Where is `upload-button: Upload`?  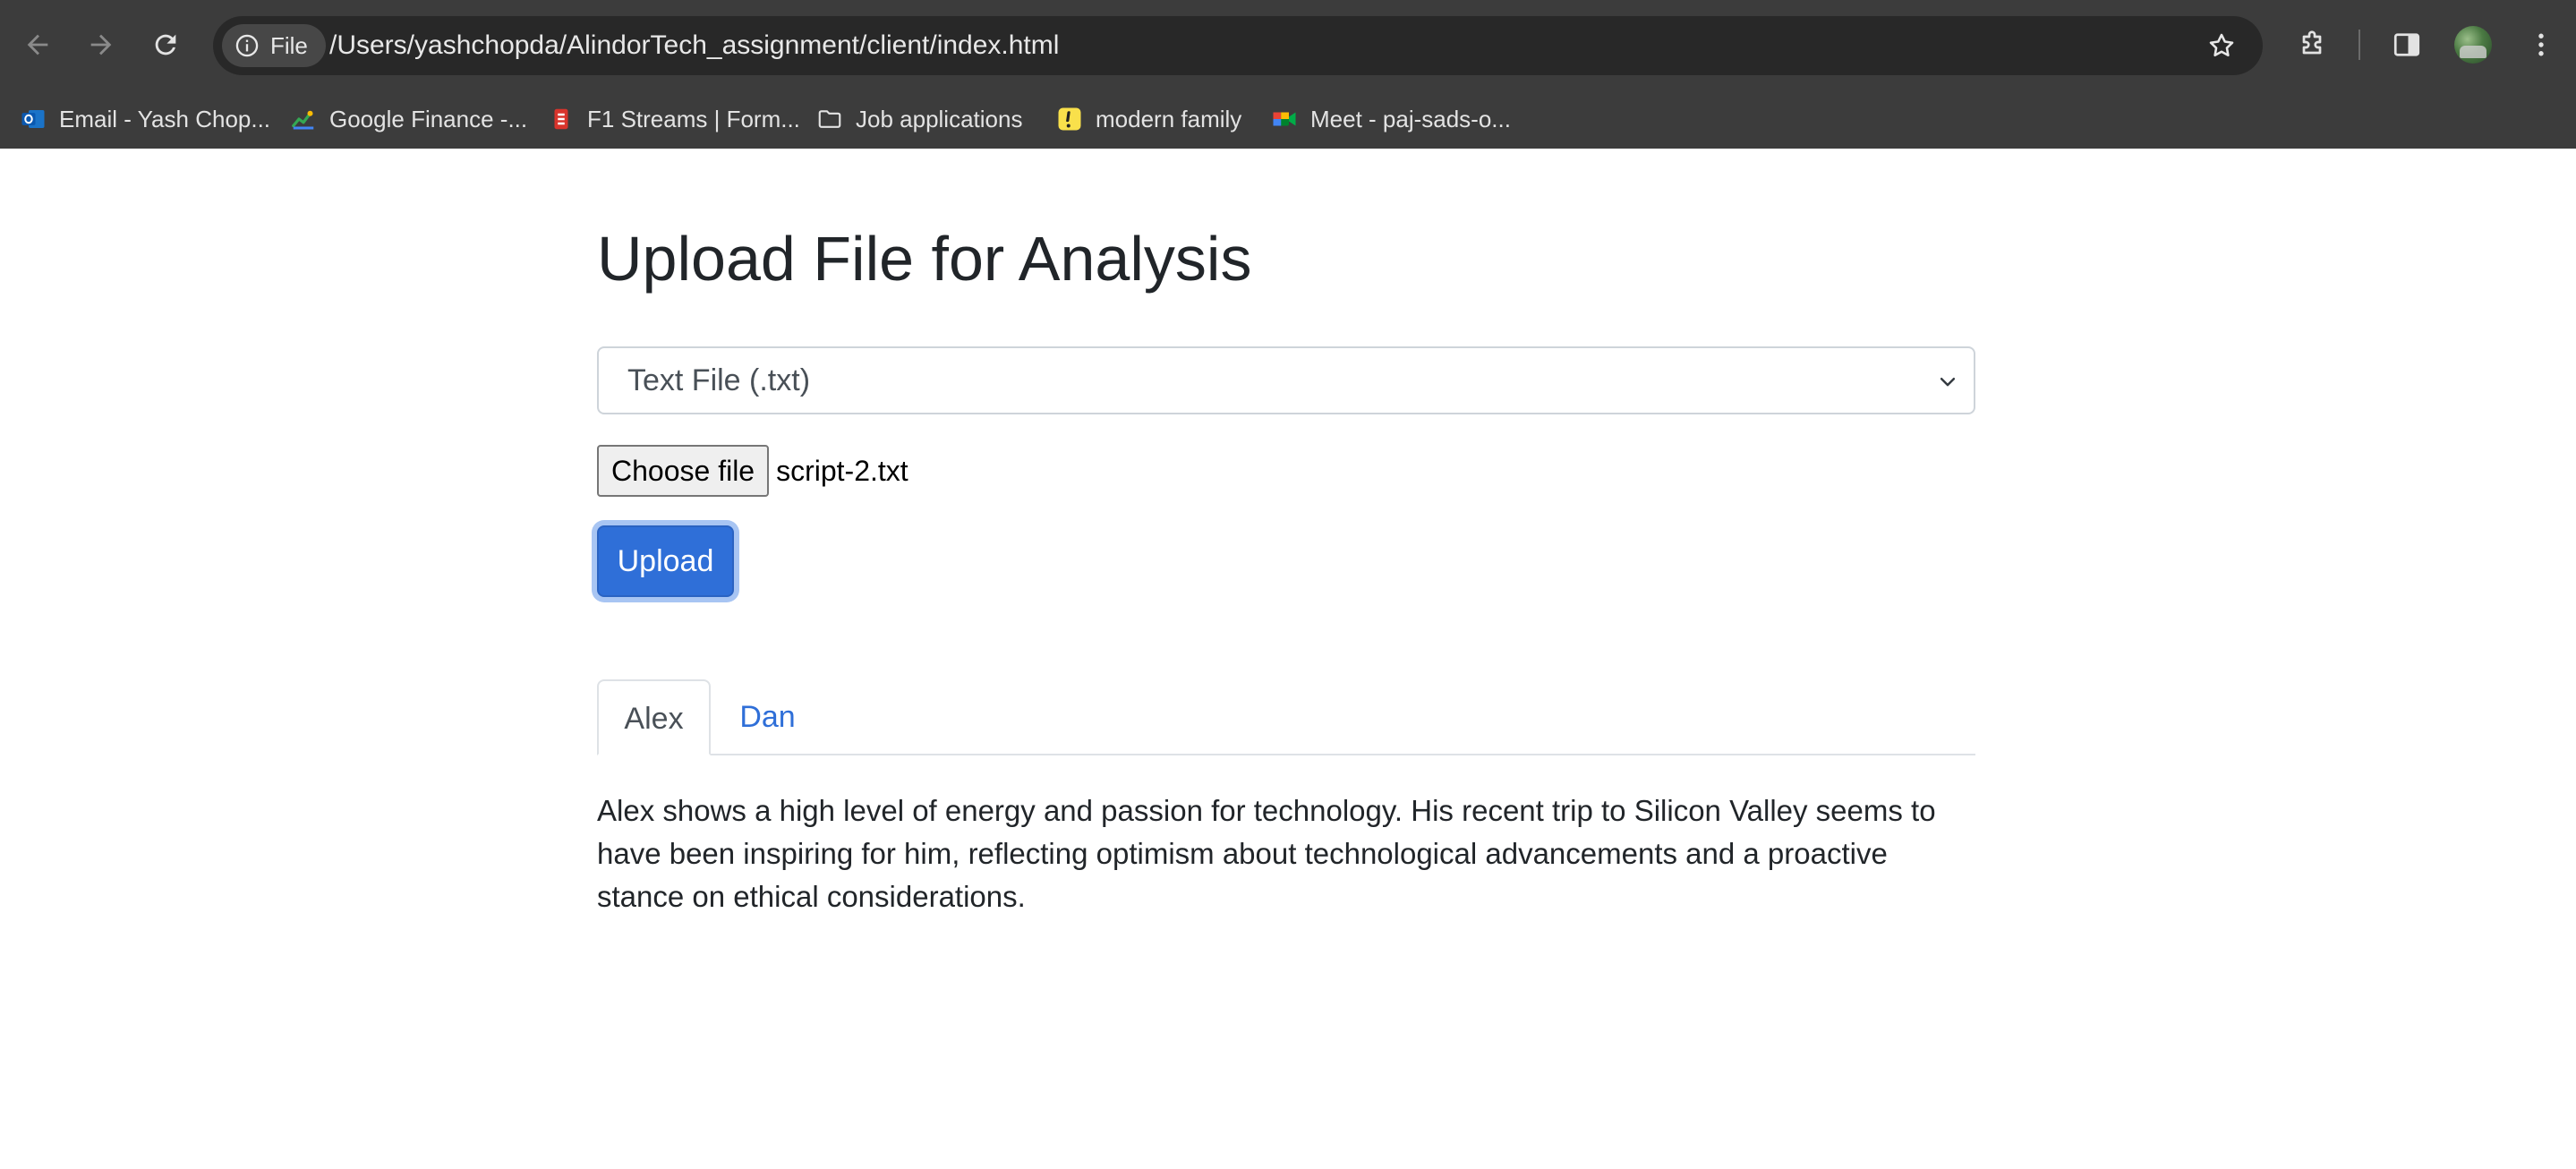
upload-button: Upload is located at coordinates (665, 561).